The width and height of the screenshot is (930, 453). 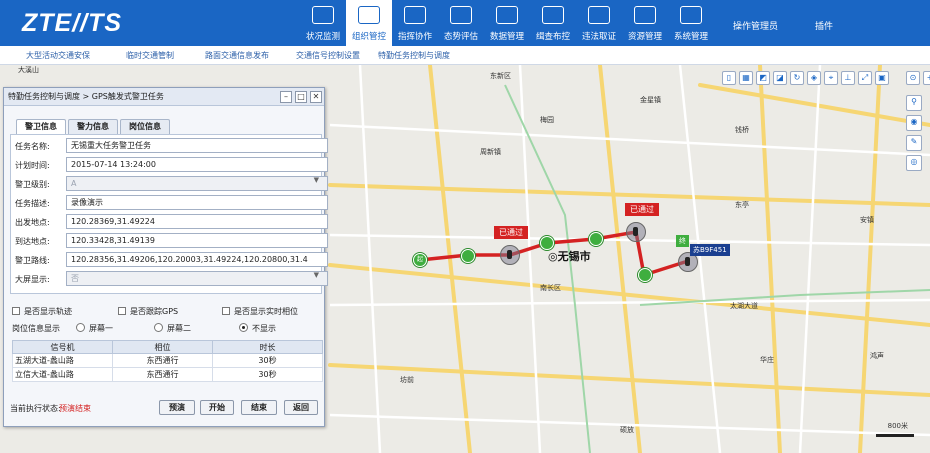 I want to click on post-display-label: 岗位信息显示, so click(x=36, y=328).